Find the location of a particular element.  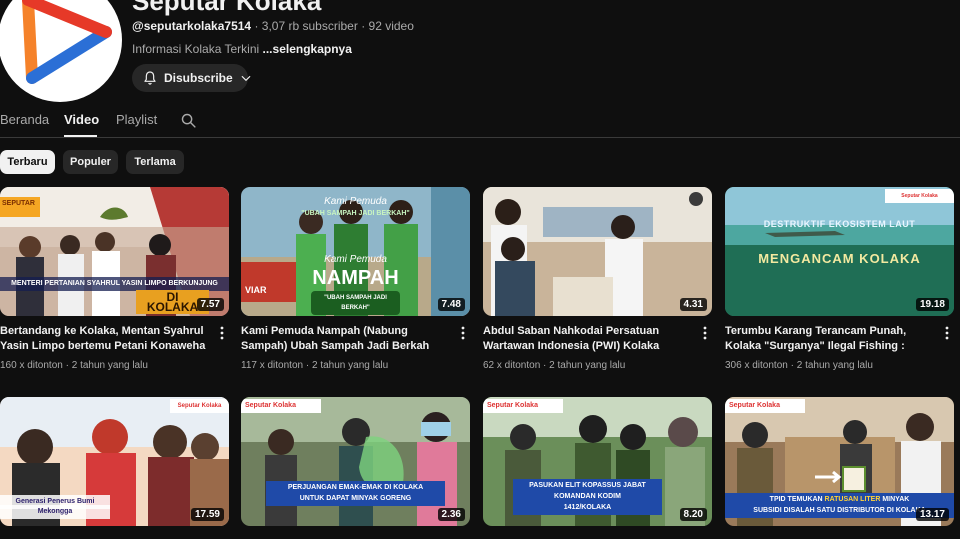

video-duration: 8.20 is located at coordinates (693, 514).